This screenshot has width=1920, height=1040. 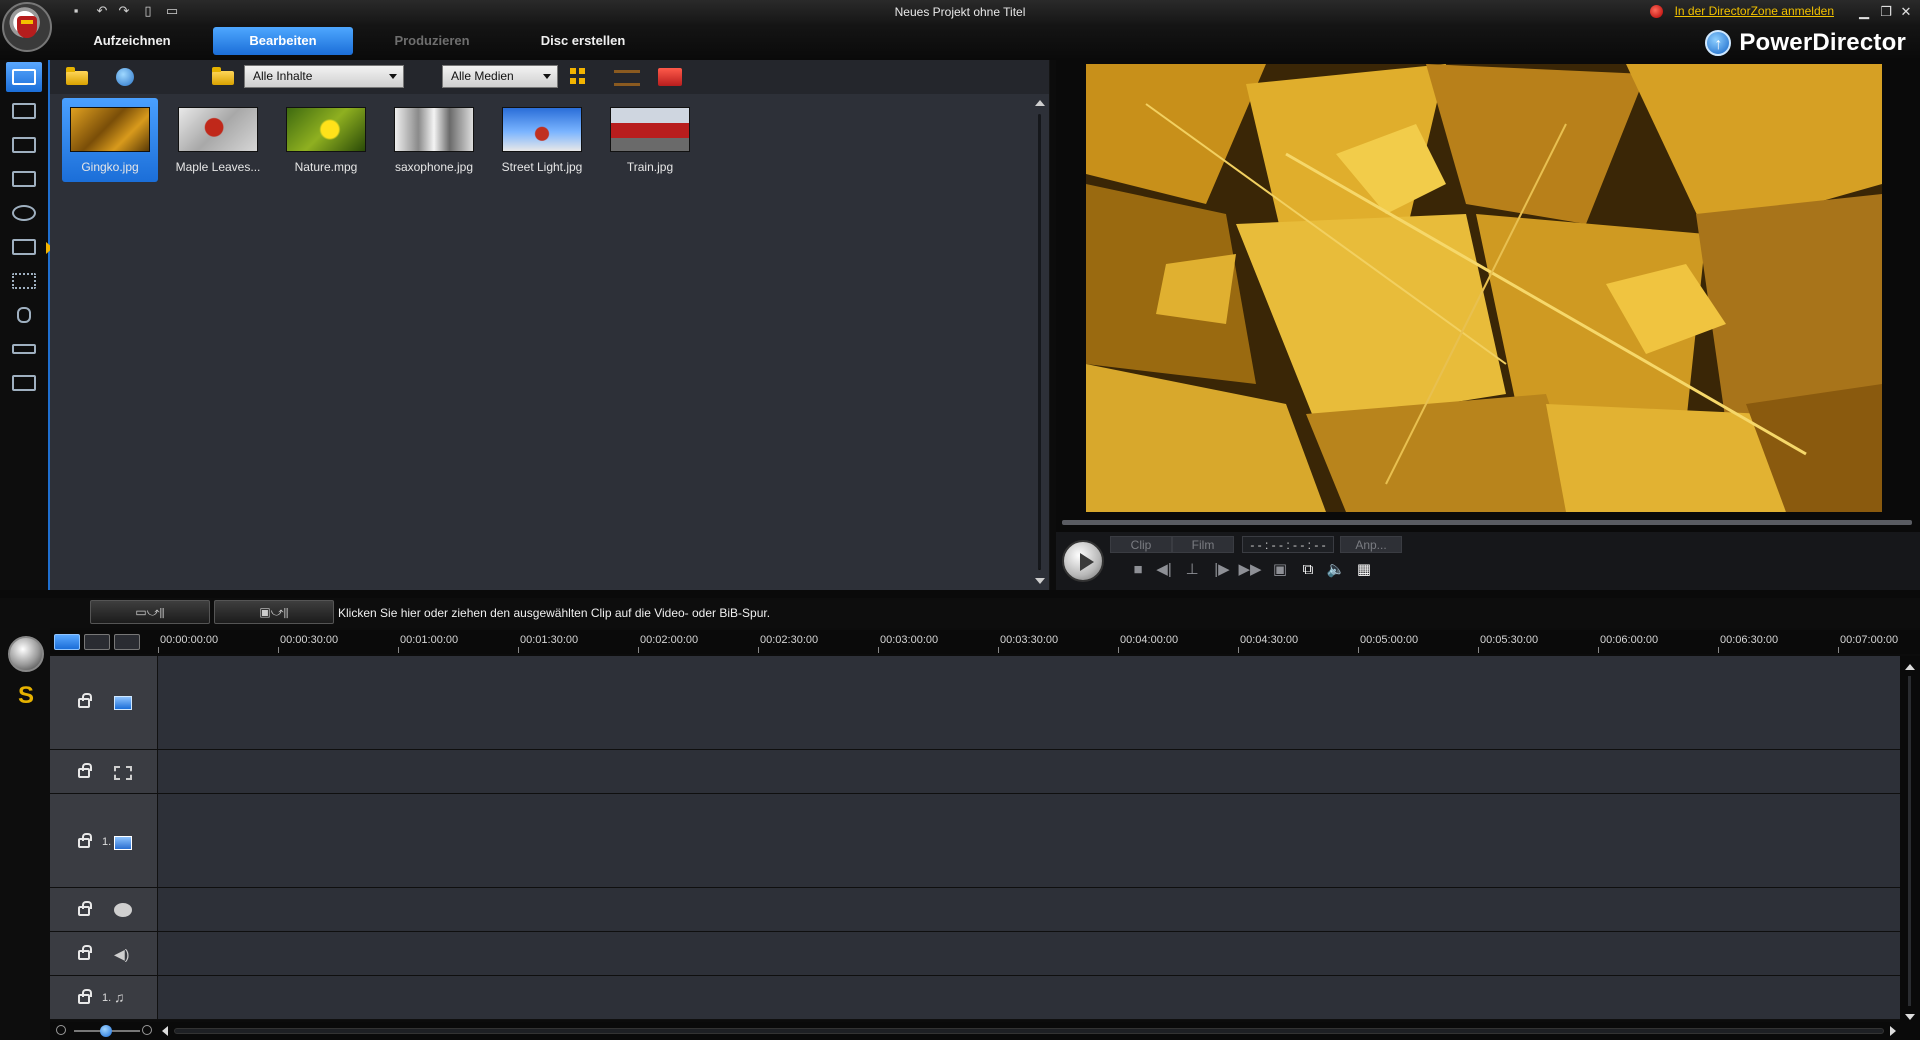 What do you see at coordinates (428, 643) in the screenshot?
I see `ruler-tick: 00:01:00:00` at bounding box center [428, 643].